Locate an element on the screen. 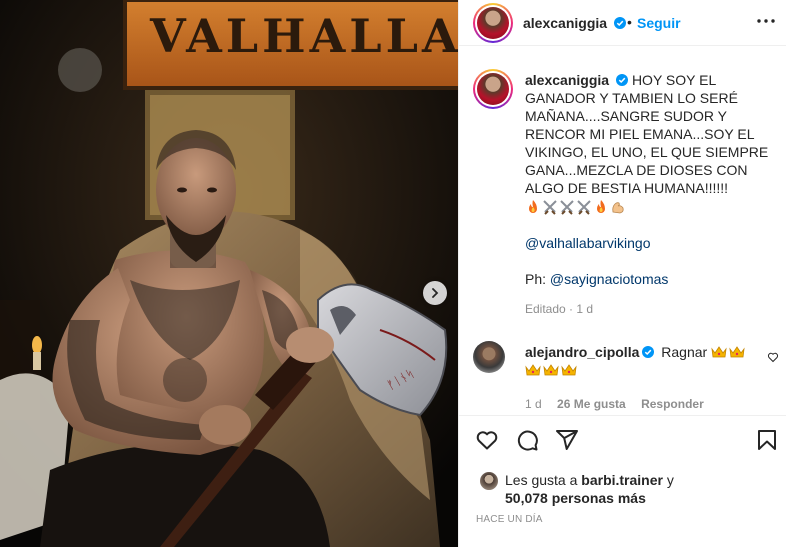 The height and width of the screenshot is (547, 786). post-header: alexcaniggia • Seguir is located at coordinates (622, 23).